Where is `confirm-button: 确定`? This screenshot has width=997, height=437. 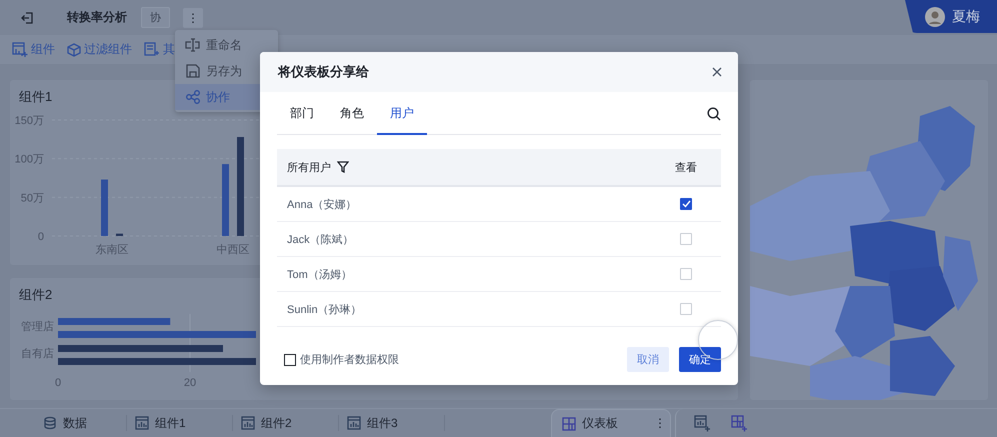
confirm-button: 确定 is located at coordinates (700, 359).